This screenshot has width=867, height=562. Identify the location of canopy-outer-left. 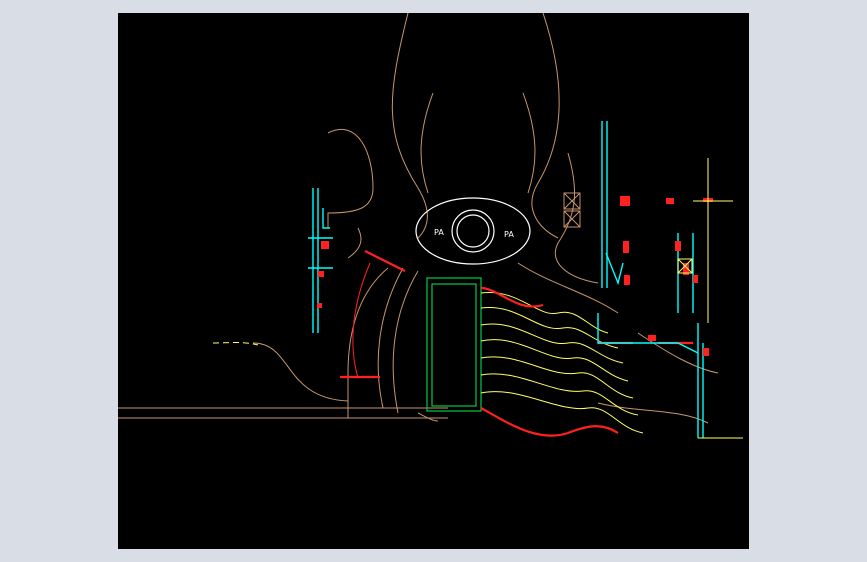
(409, 126).